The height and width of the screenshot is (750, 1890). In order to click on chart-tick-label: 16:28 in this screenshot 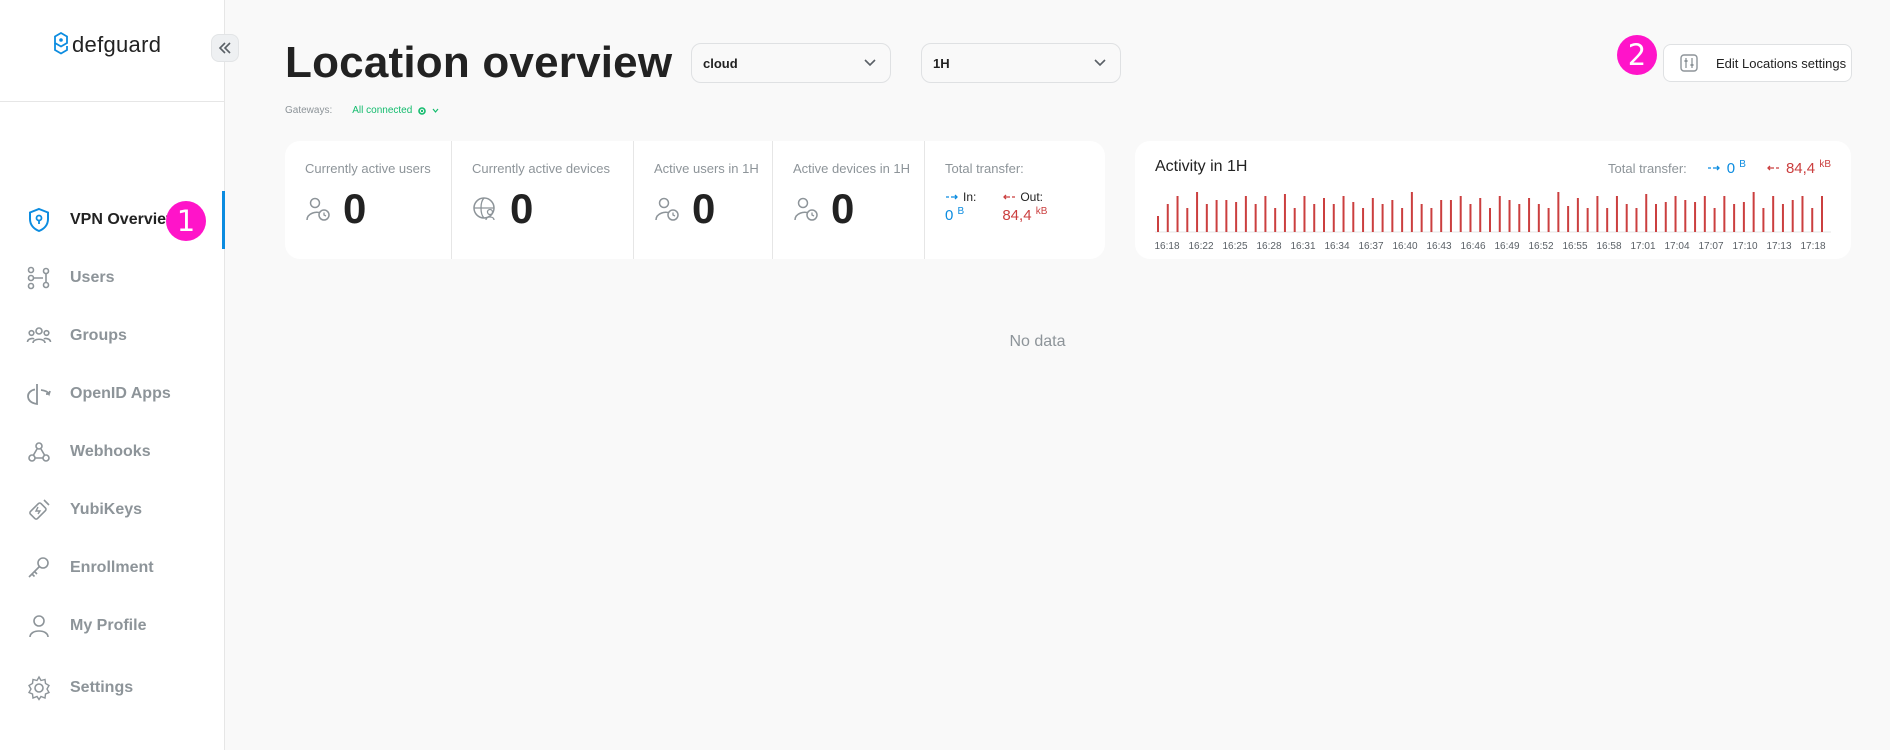, I will do `click(1268, 246)`.